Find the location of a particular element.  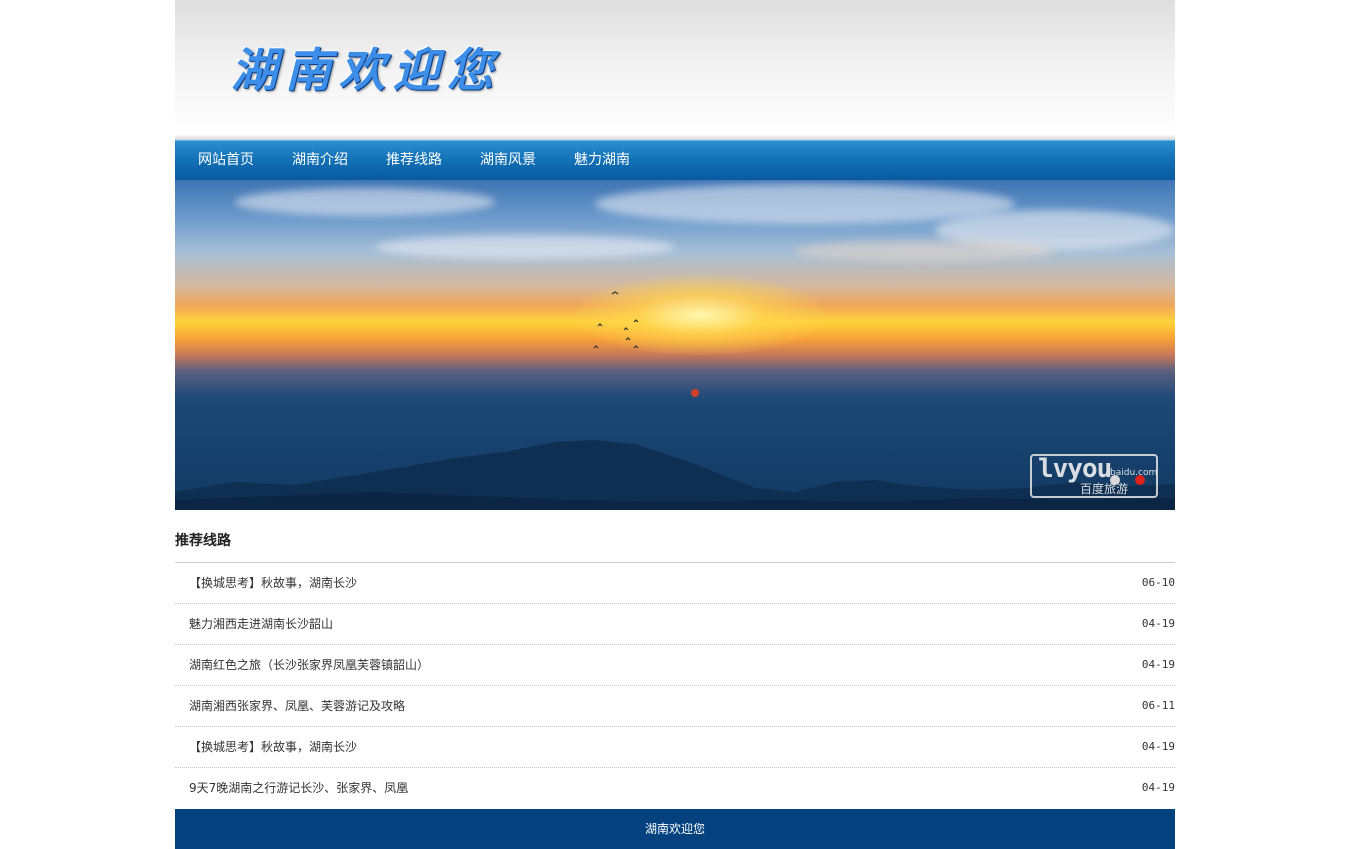

route-date: 06-11 is located at coordinates (1158, 705).